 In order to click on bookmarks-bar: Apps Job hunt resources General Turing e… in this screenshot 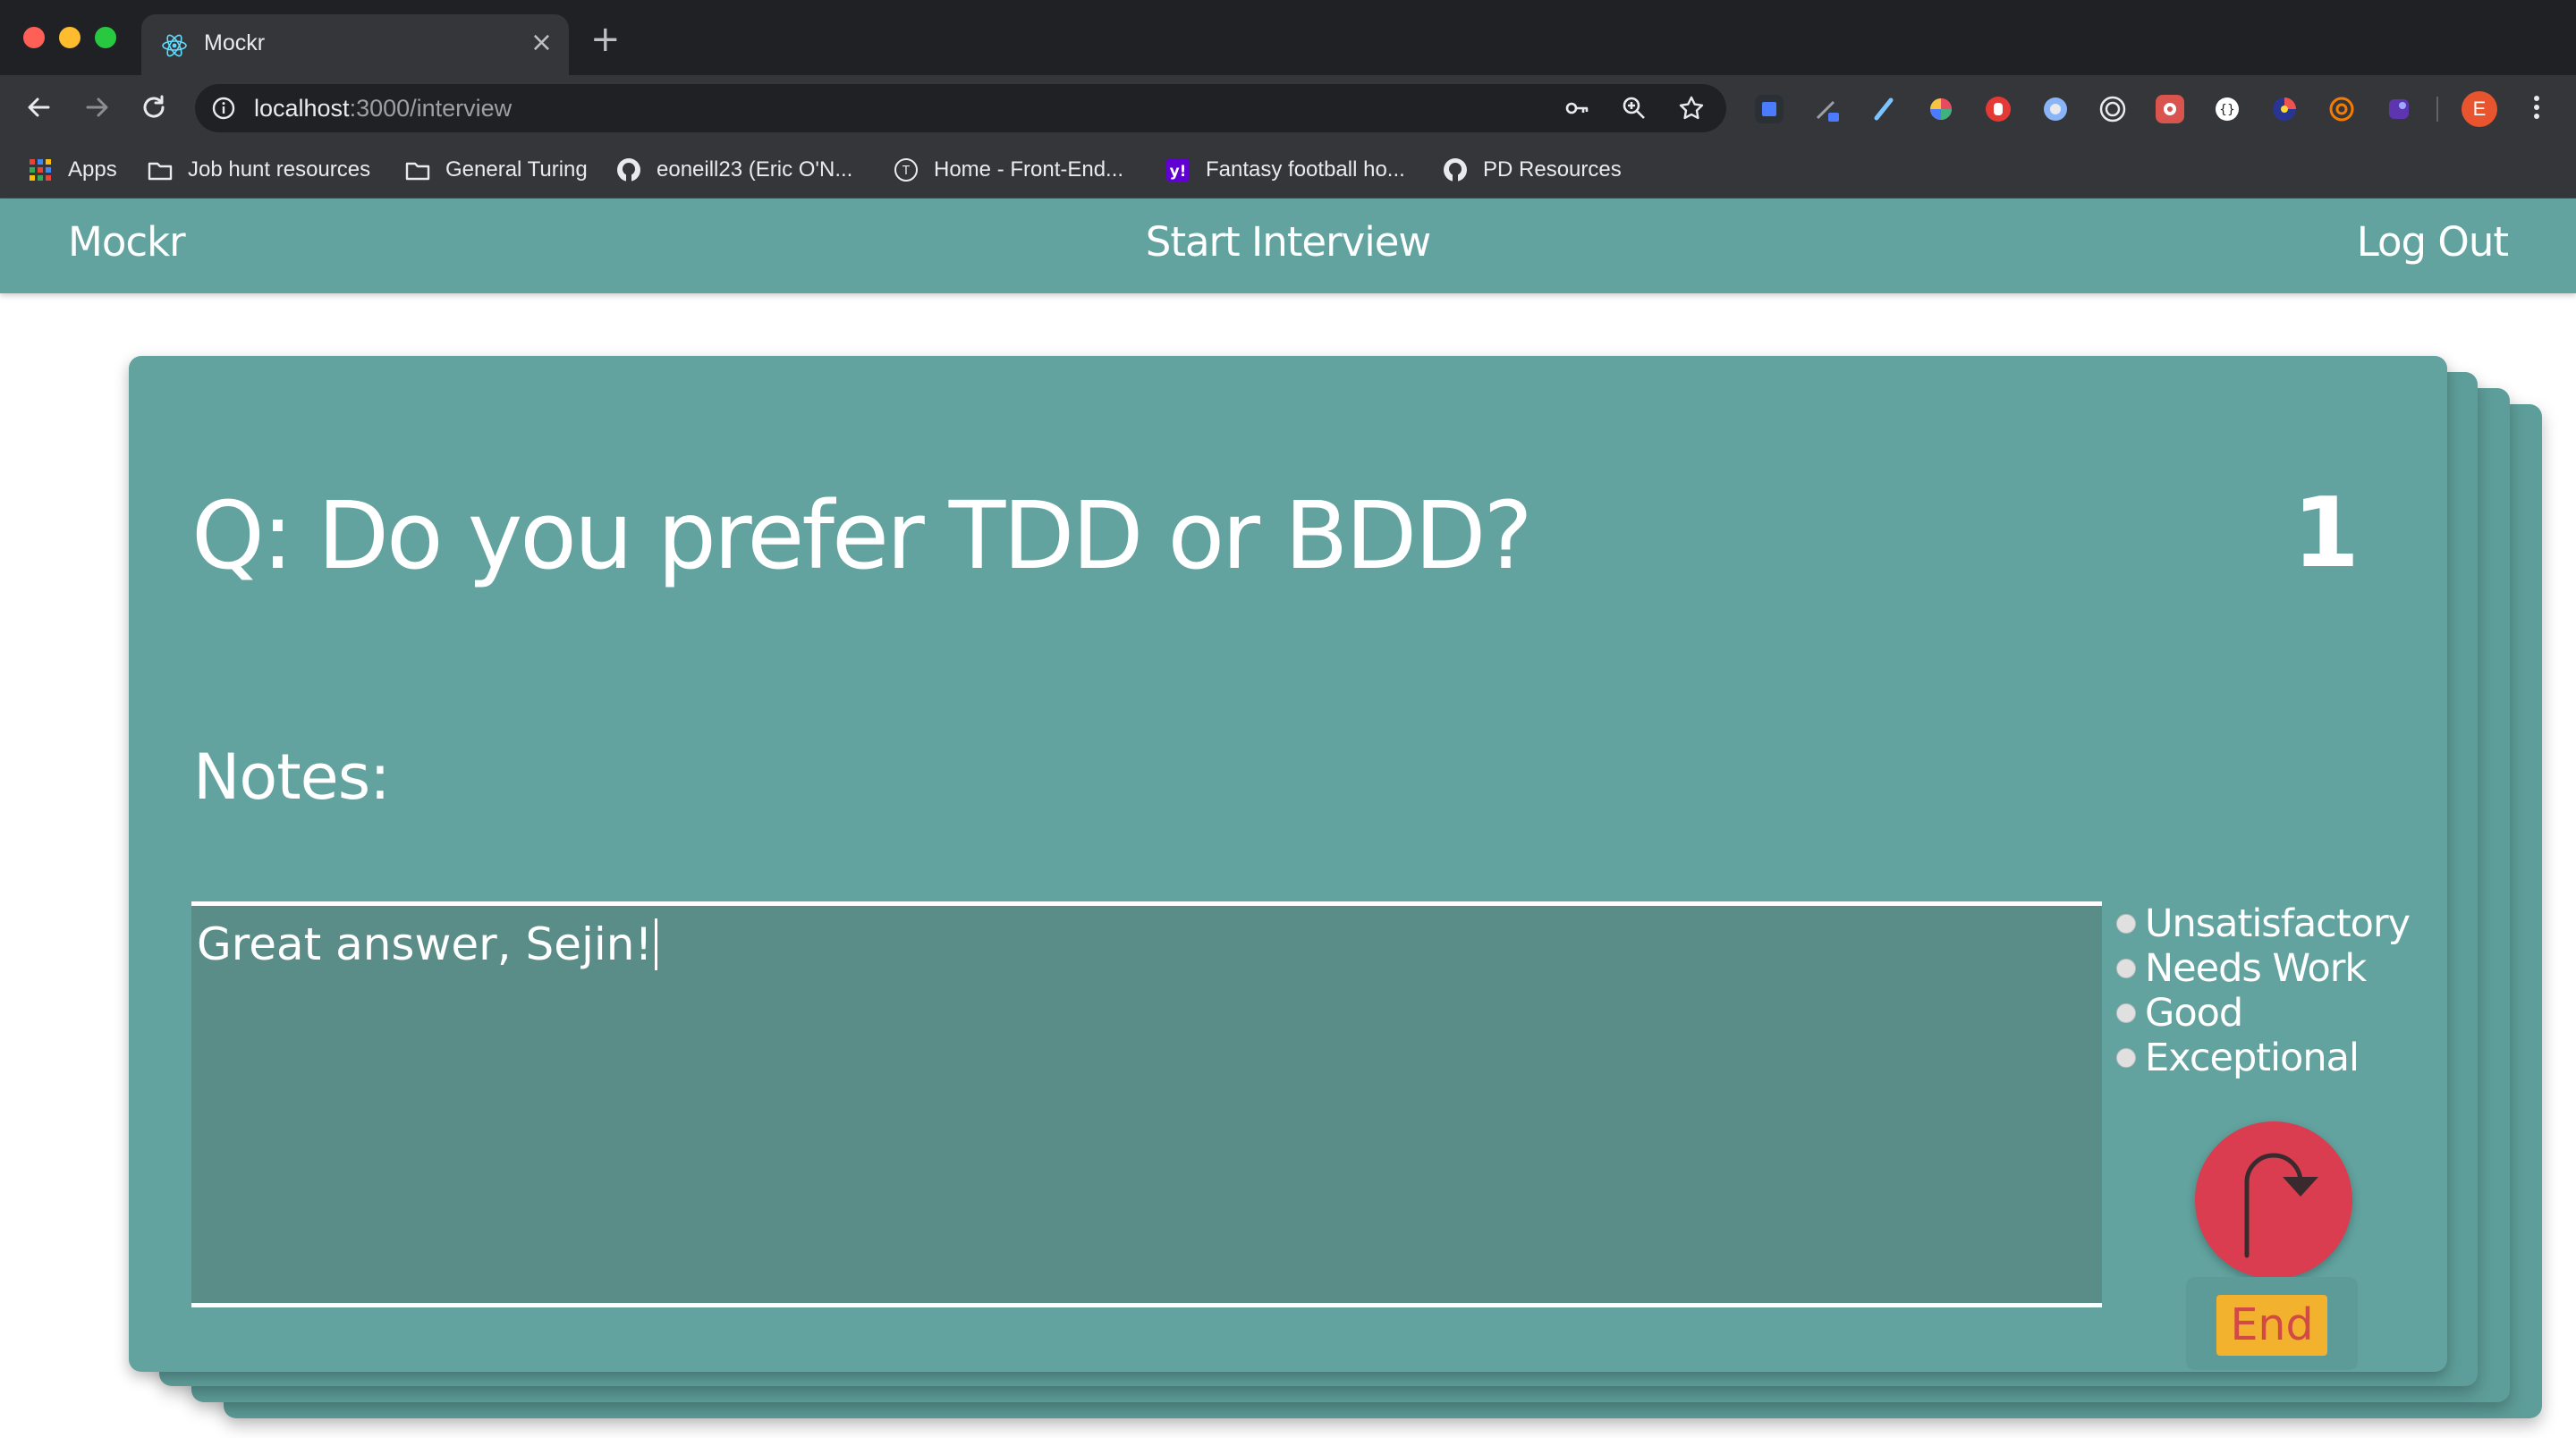, I will do `click(1288, 170)`.